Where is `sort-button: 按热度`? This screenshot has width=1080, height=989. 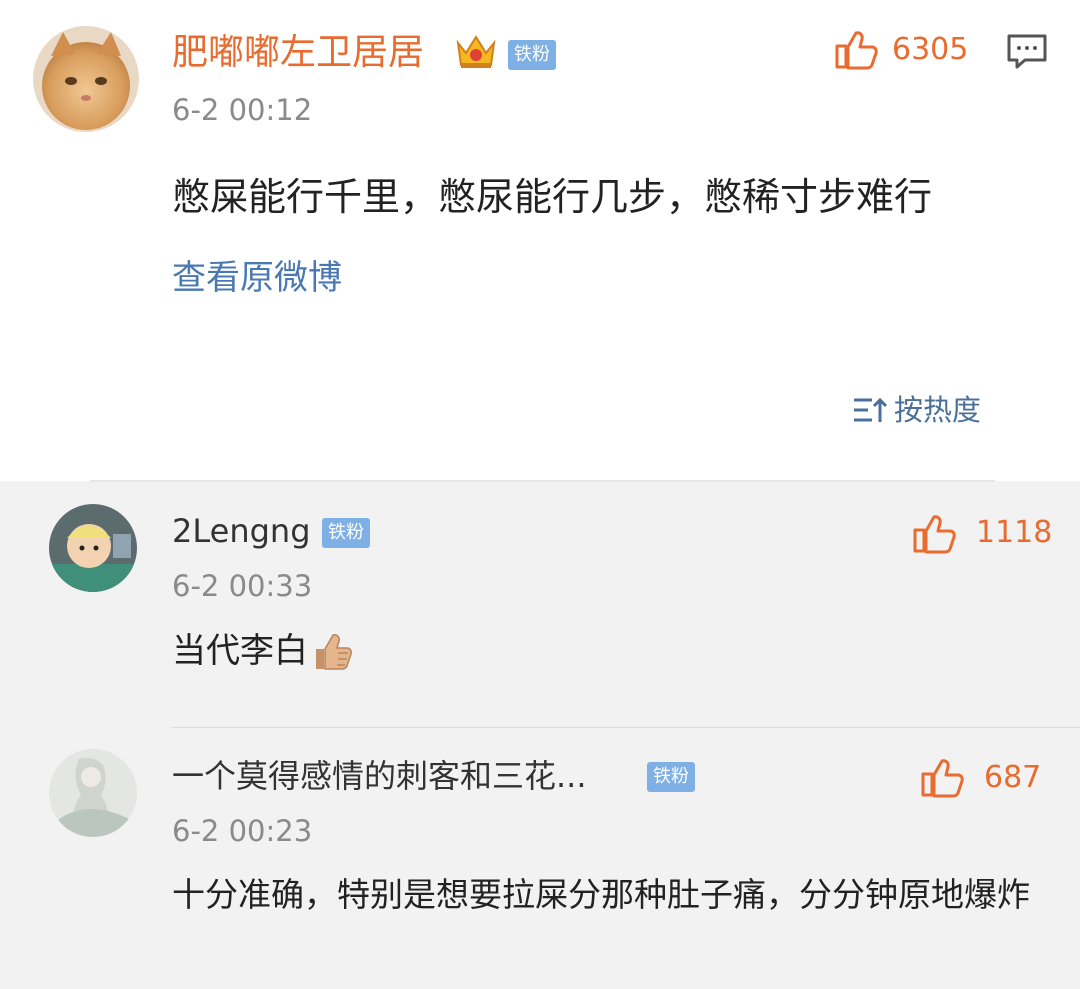
sort-button: 按热度 is located at coordinates (916, 410).